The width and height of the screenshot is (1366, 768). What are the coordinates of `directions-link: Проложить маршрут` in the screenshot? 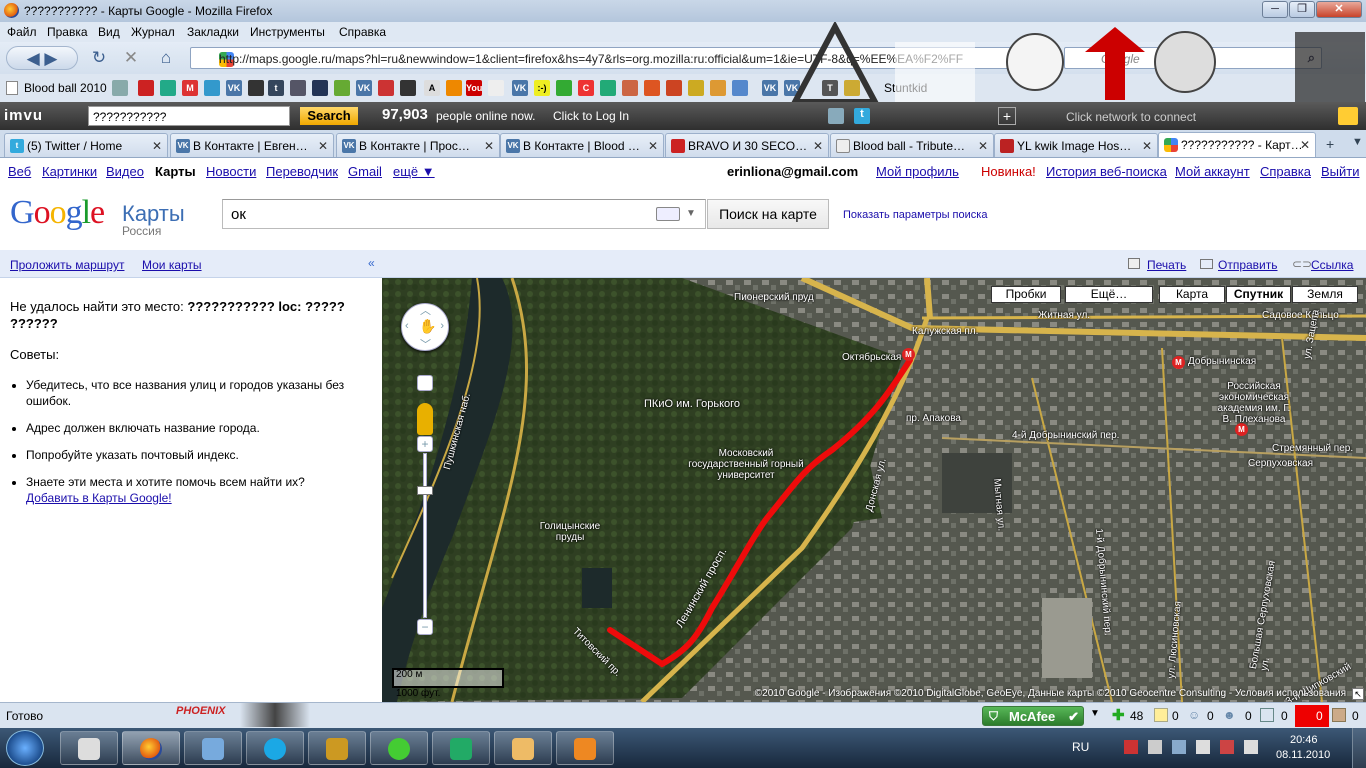 It's located at (67, 265).